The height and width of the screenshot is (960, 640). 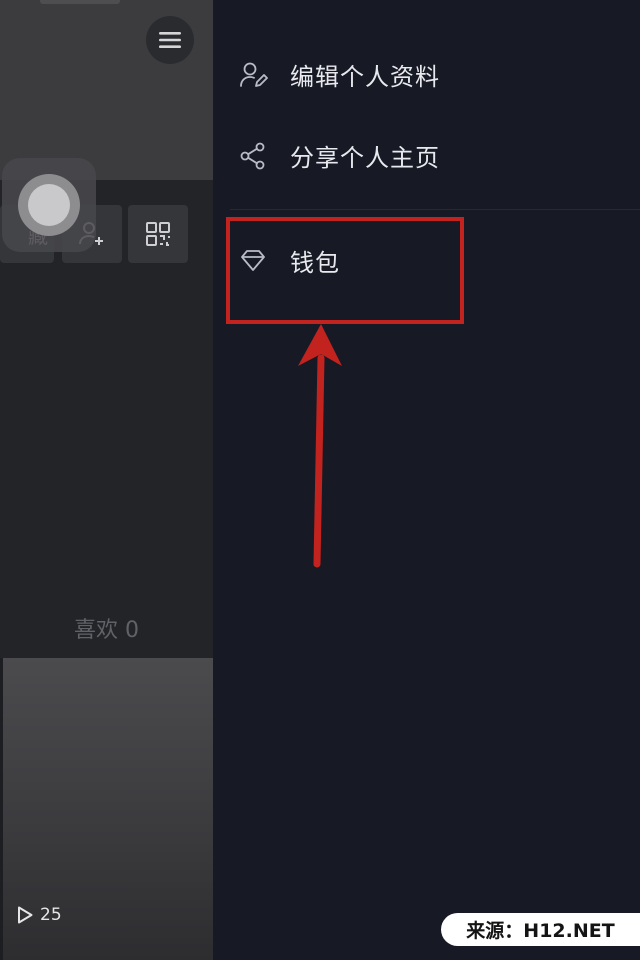 I want to click on play-count-value: 25, so click(x=51, y=915).